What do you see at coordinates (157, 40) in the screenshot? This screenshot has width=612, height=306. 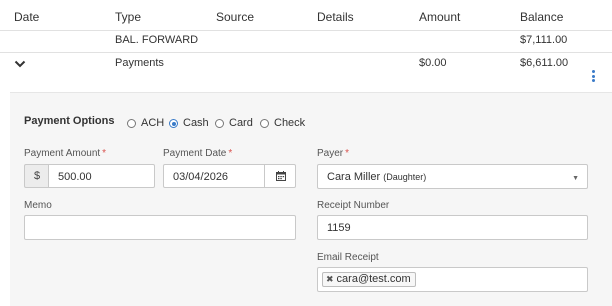 I see `row-type: BAL. FORWARD` at bounding box center [157, 40].